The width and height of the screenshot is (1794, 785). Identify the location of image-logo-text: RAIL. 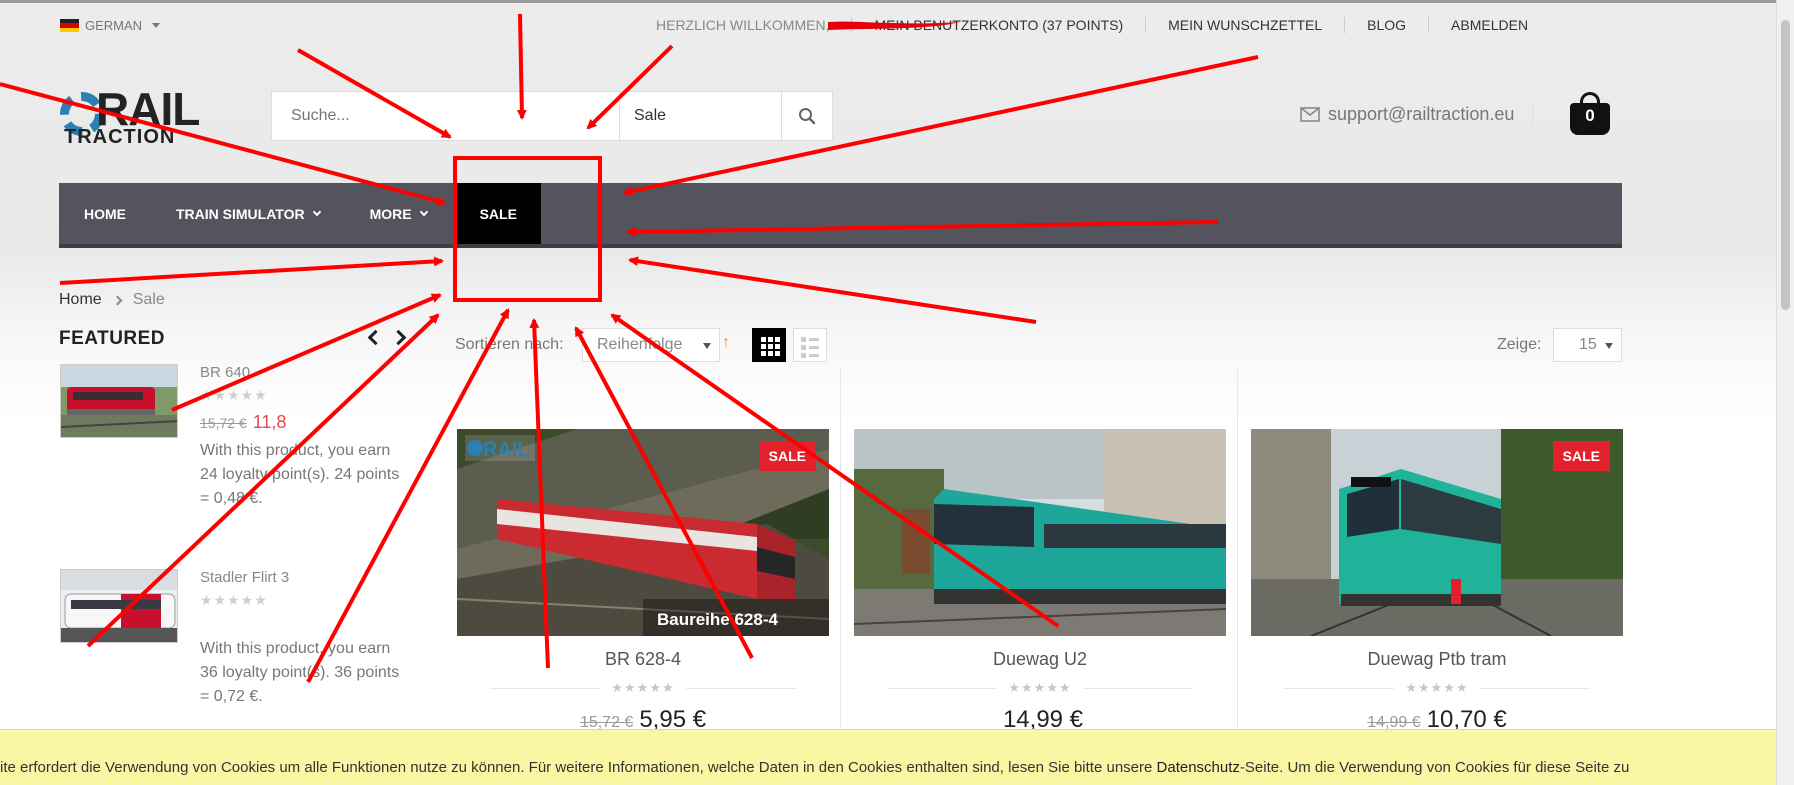
(506, 450).